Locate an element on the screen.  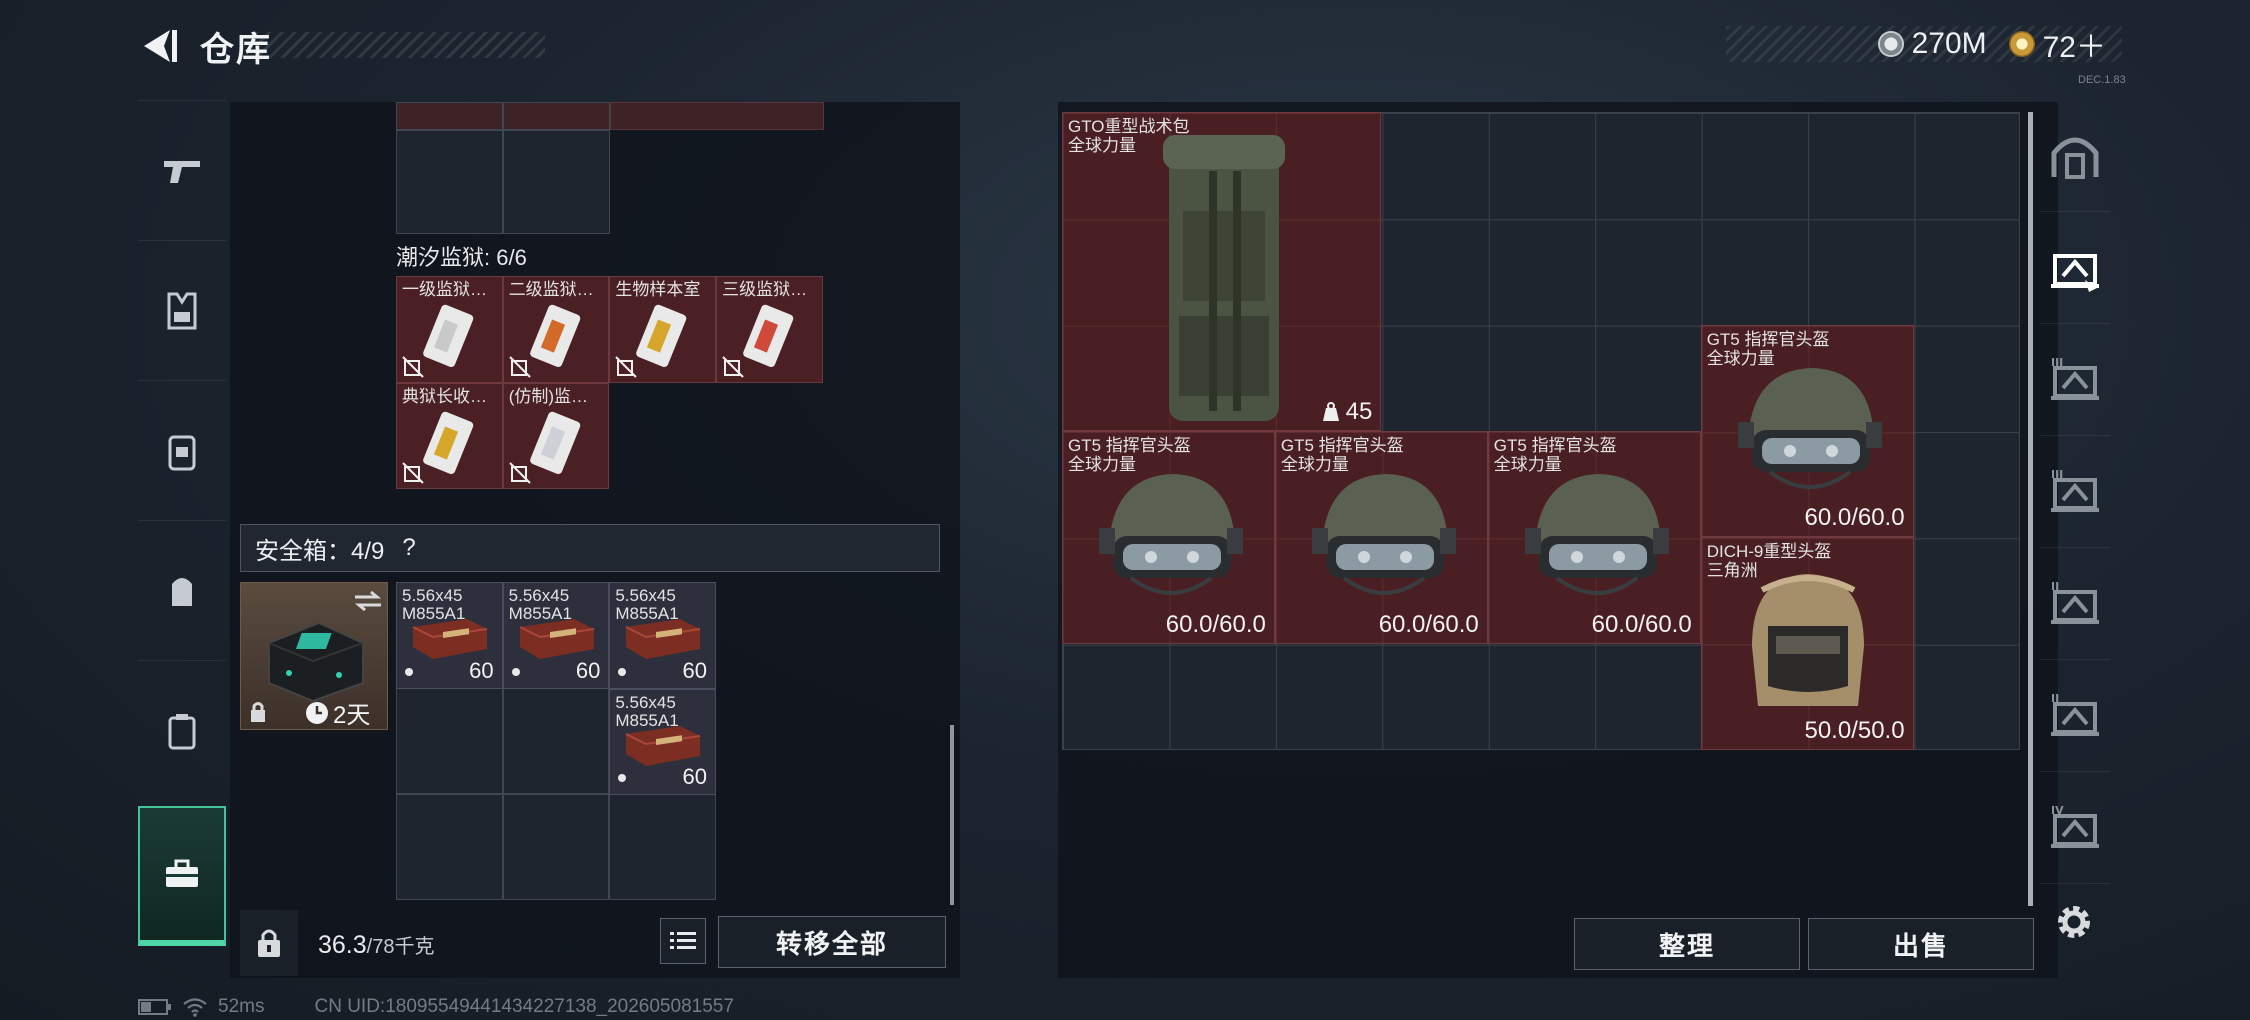
nav-weapons is located at coordinates (182, 170).